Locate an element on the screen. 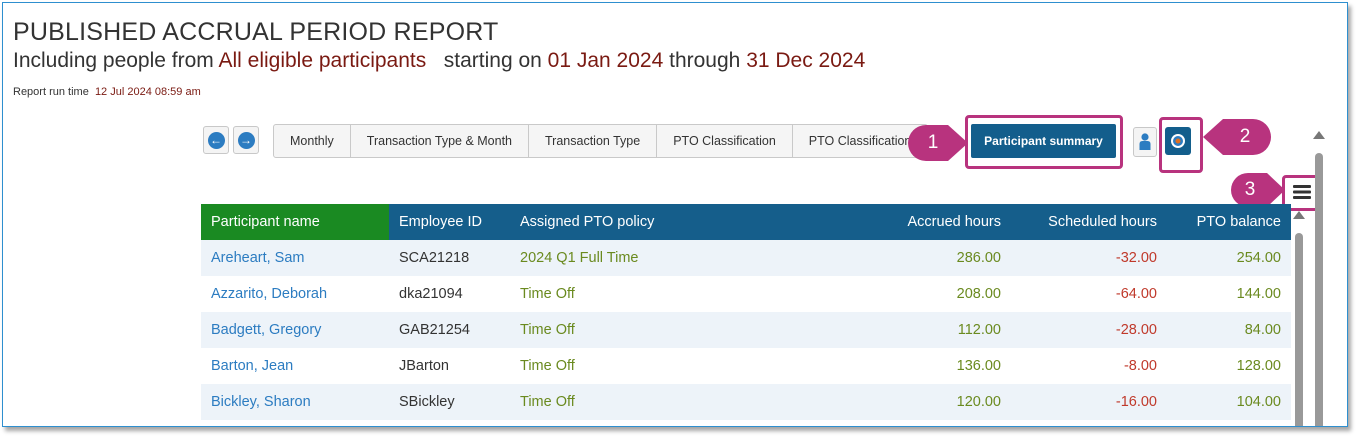 The image size is (1358, 438). arrow-left-icon: ← is located at coordinates (216, 140).